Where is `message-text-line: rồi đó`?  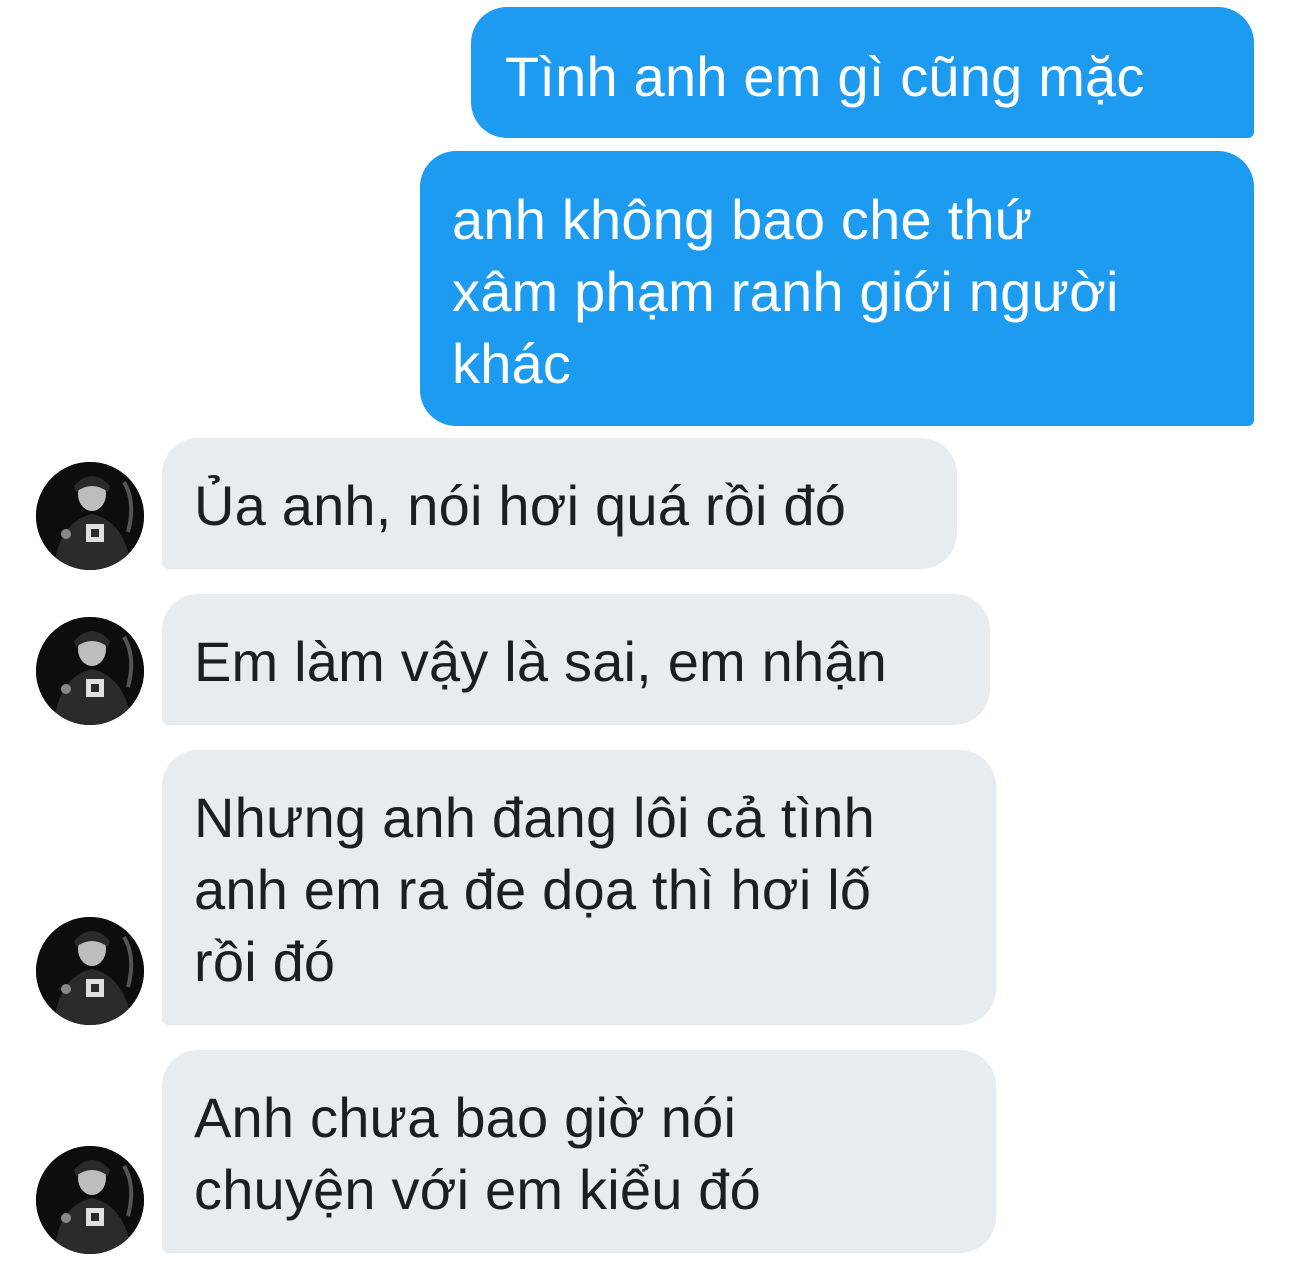
message-text-line: rồi đó is located at coordinates (265, 961).